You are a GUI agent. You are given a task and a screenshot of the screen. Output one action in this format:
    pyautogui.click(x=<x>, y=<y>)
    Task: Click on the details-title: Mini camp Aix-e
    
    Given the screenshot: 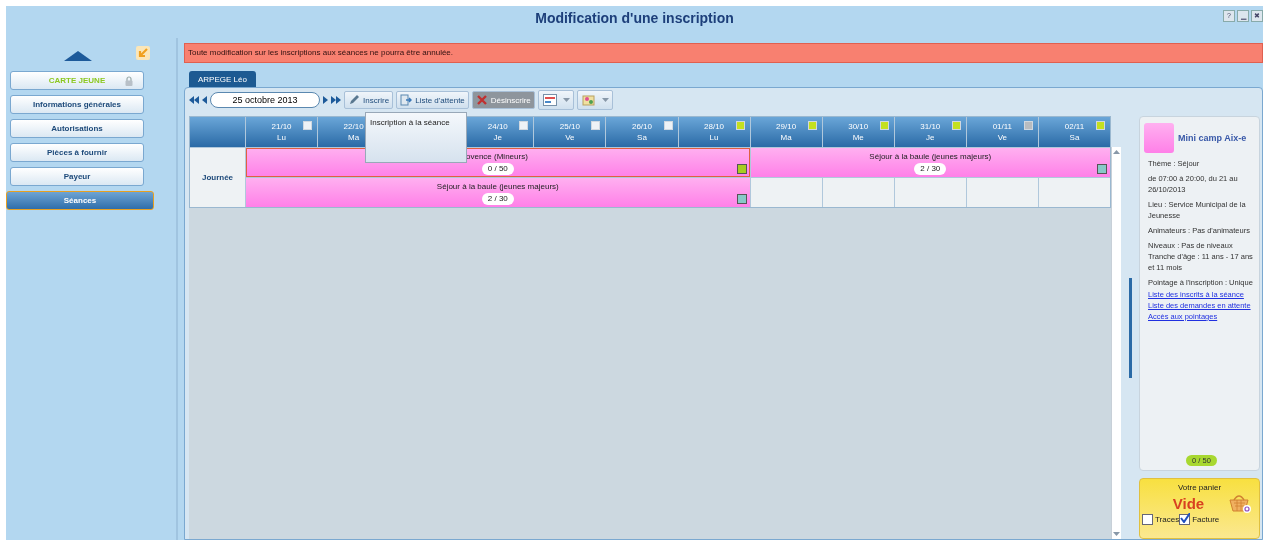 What is the action you would take?
    pyautogui.click(x=1212, y=138)
    